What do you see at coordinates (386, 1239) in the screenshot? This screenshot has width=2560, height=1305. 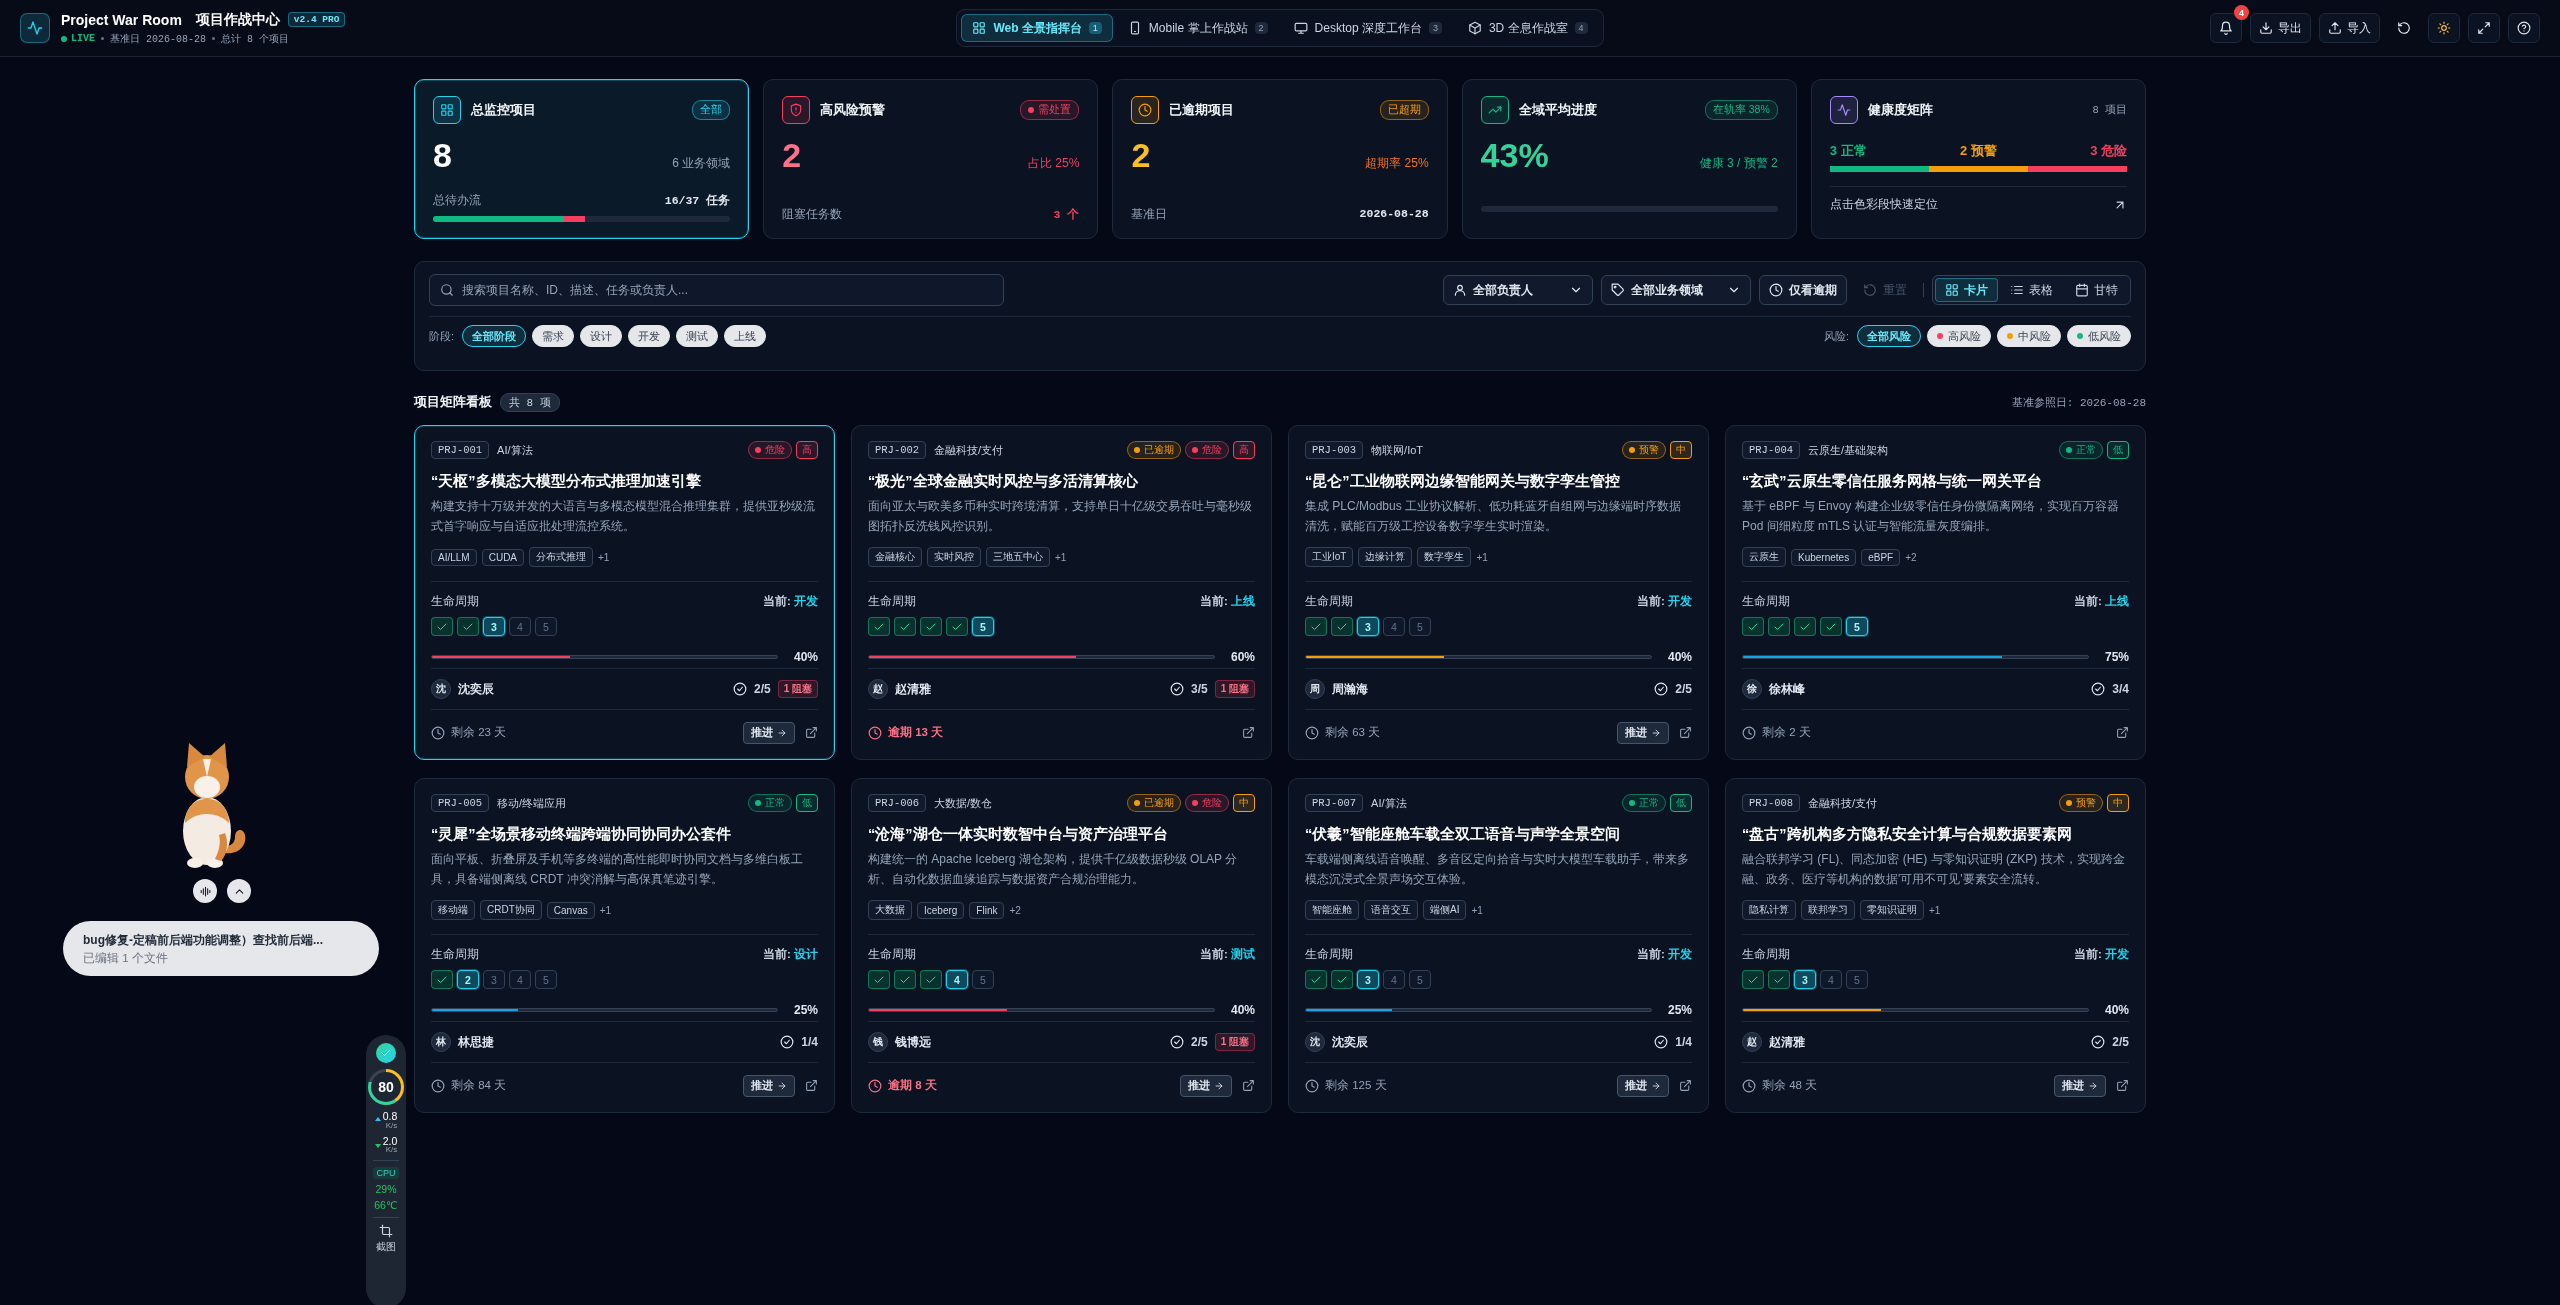 I see `screenshot-button: 截图` at bounding box center [386, 1239].